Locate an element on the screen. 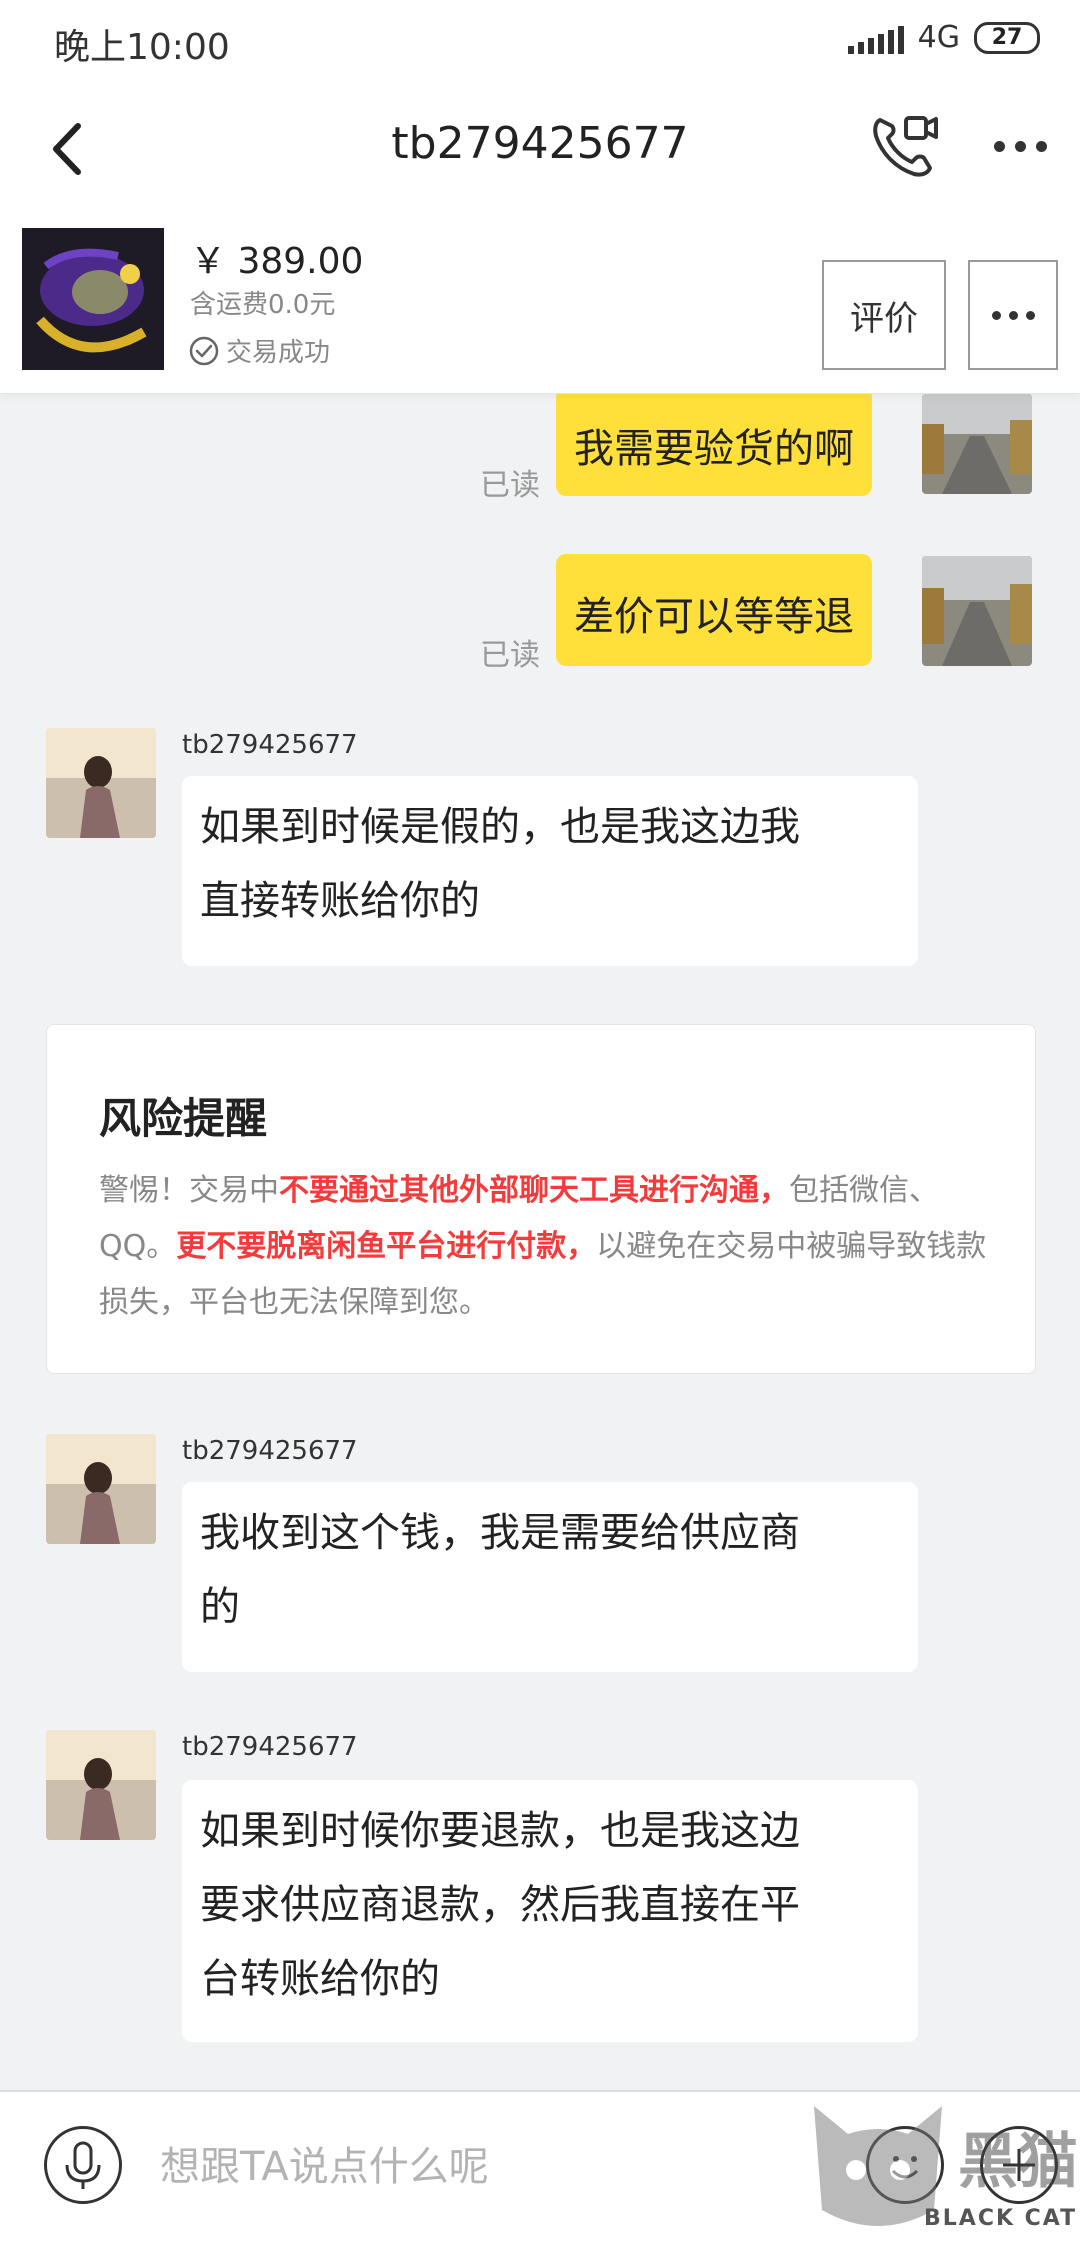 This screenshot has width=1080, height=2244. page-title: tb279425677 is located at coordinates (540, 143).